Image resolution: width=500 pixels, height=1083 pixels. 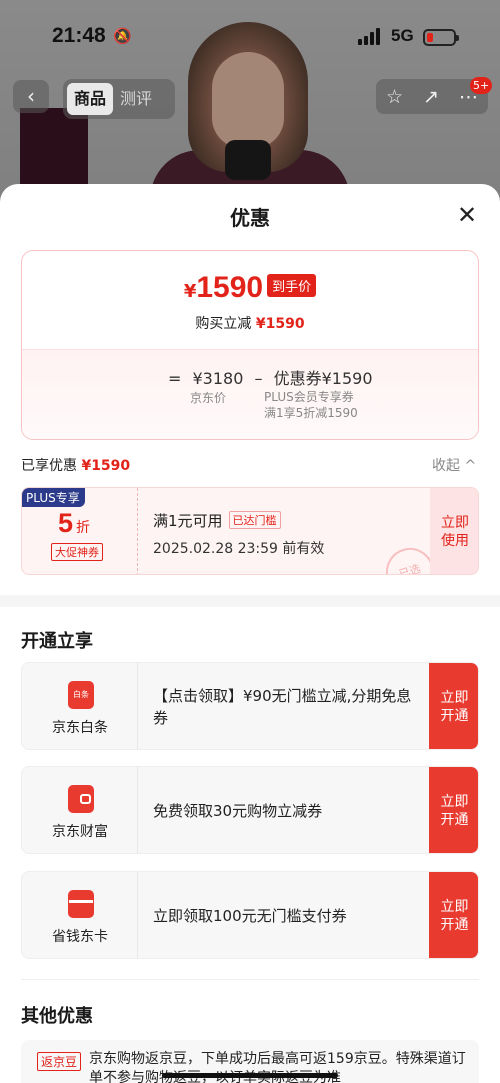 What do you see at coordinates (137, 531) in the screenshot?
I see `coupon-divider` at bounding box center [137, 531].